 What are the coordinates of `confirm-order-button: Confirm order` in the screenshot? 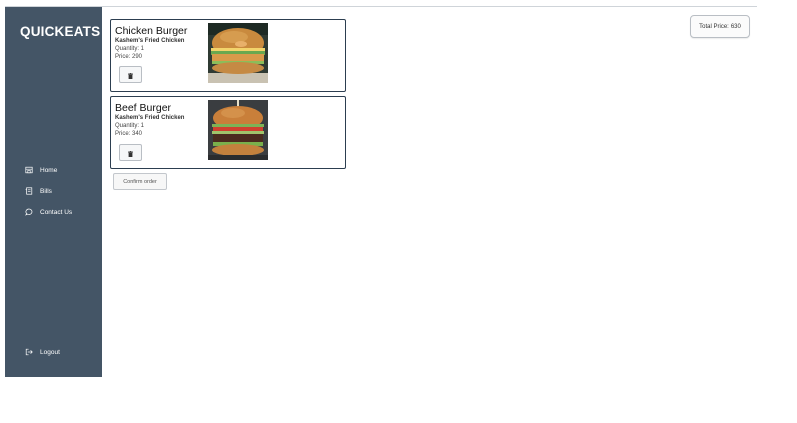 It's located at (140, 181).